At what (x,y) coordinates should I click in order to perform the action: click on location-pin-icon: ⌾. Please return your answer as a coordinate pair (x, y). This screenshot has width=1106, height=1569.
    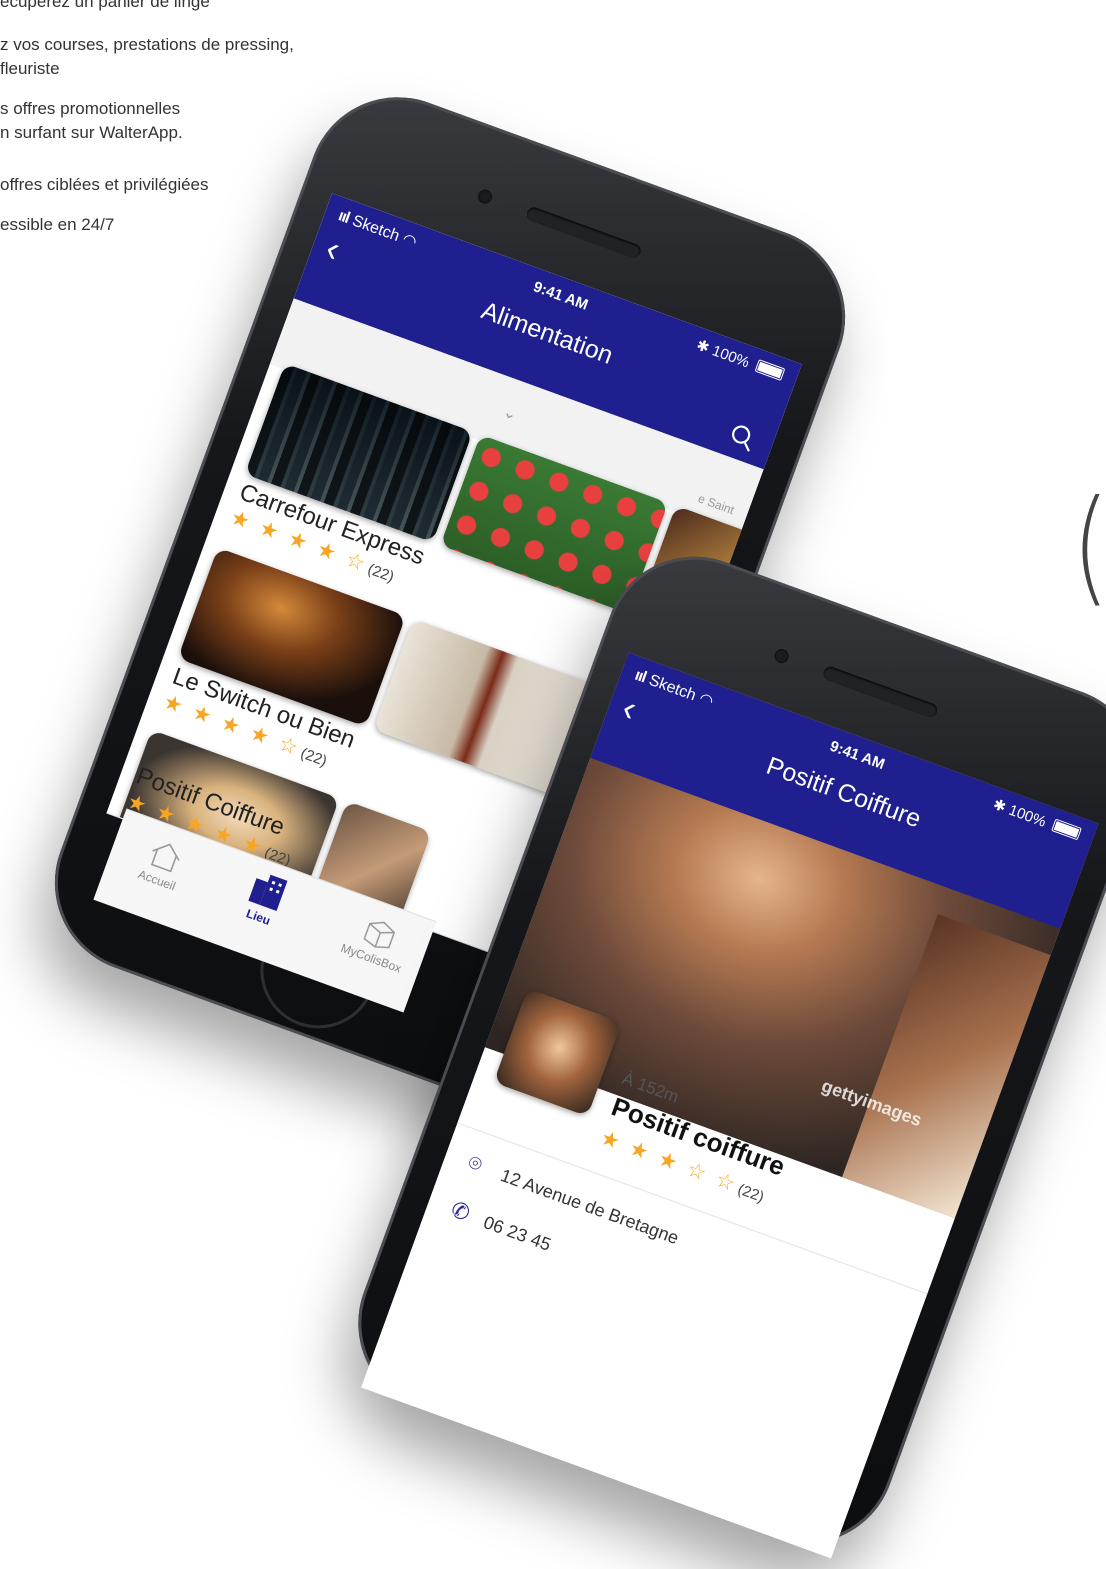
    Looking at the image, I should click on (475, 1163).